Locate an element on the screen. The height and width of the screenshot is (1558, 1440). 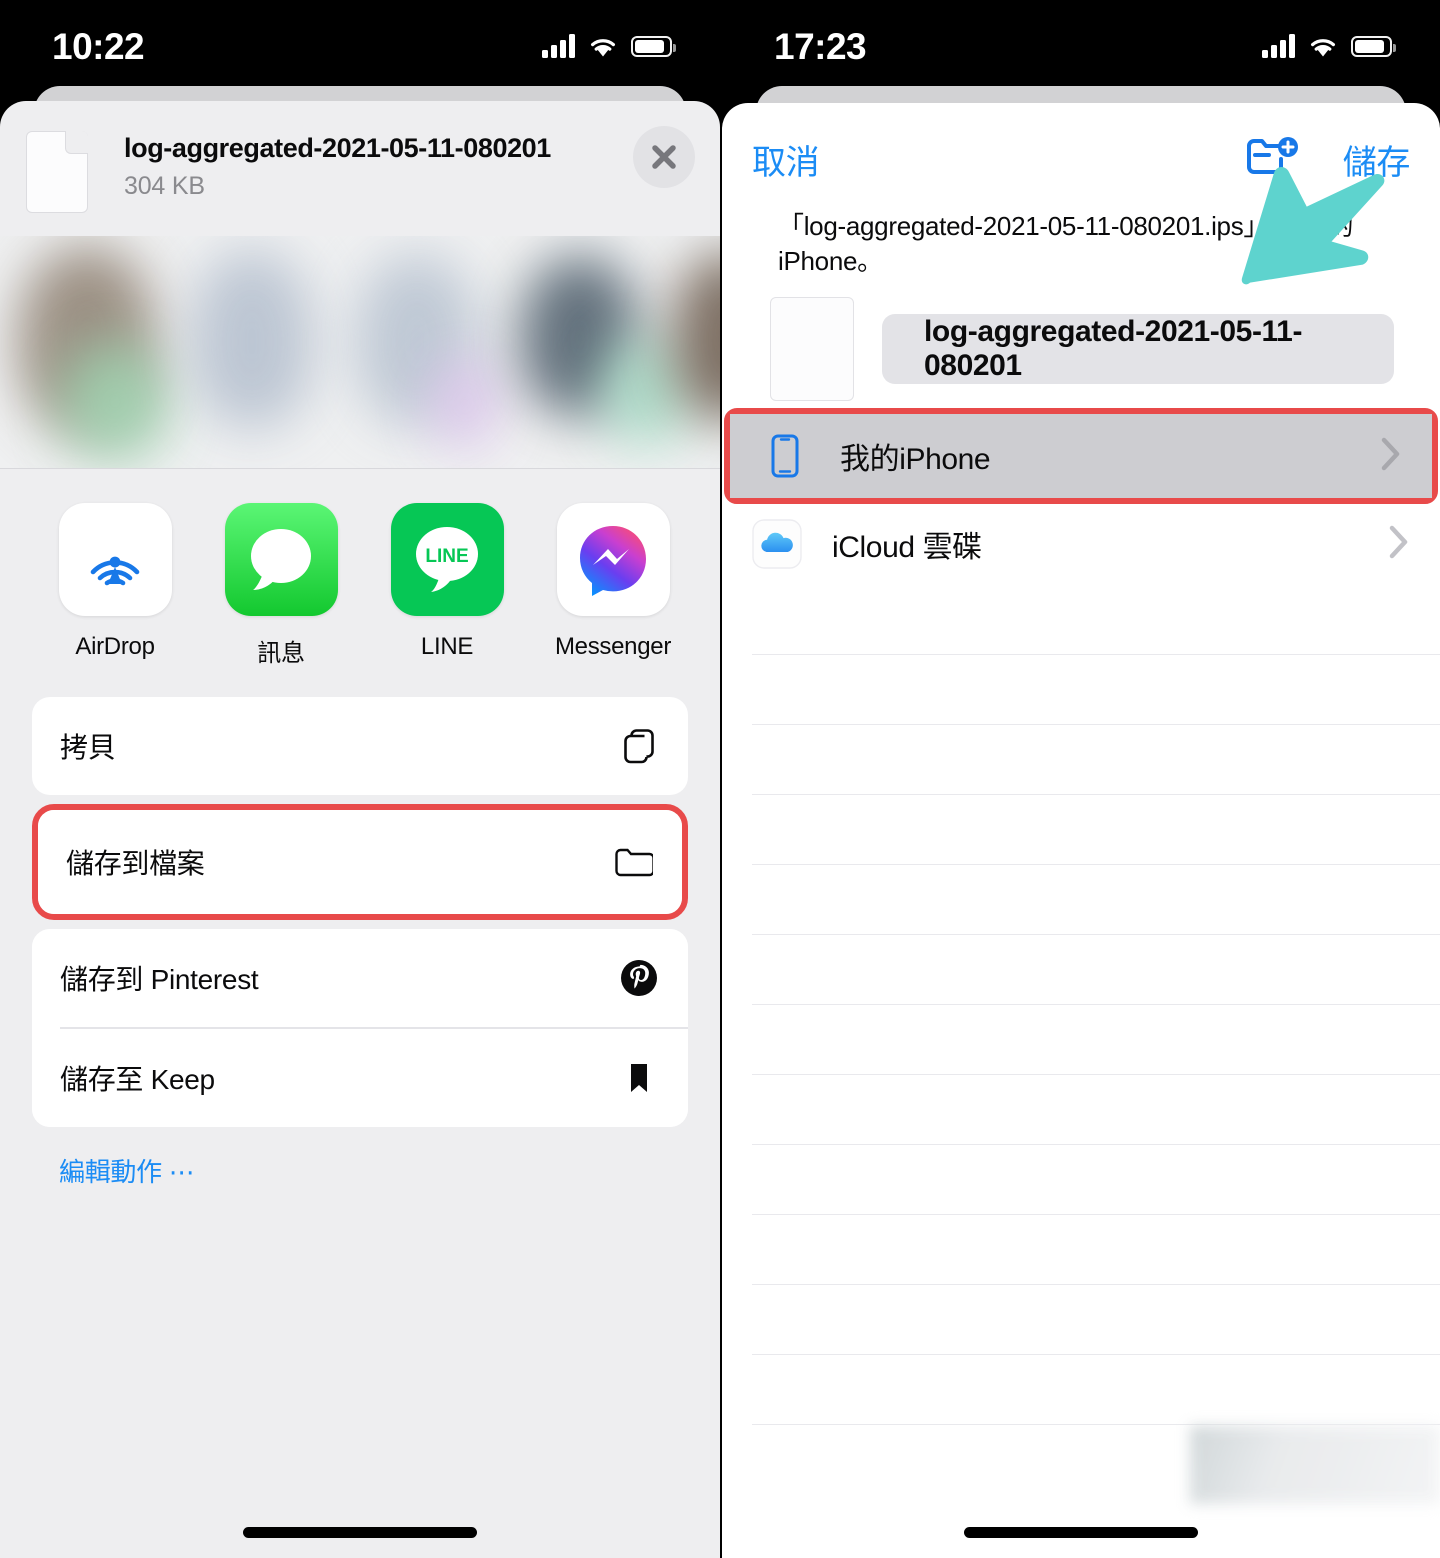
action-label: 拷貝 is located at coordinates (88, 747).